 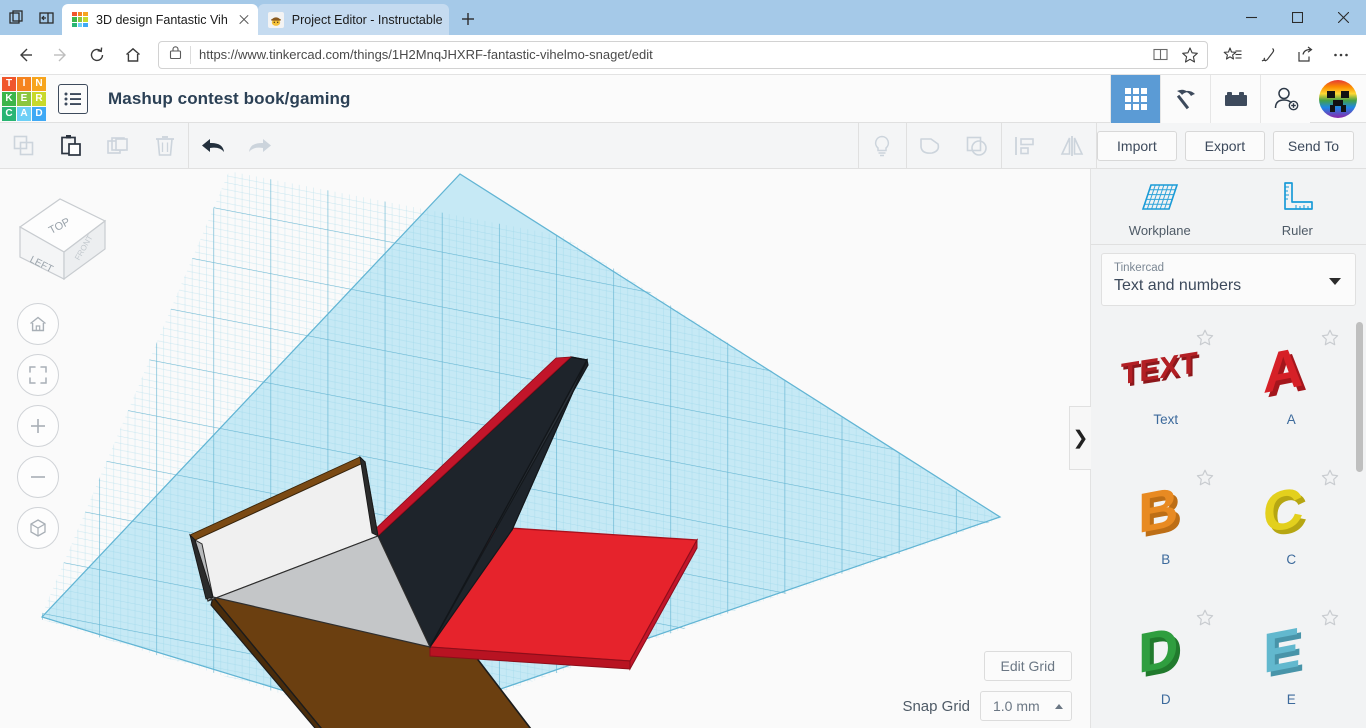 I want to click on tab-overview-icon, so click(x=17, y=18).